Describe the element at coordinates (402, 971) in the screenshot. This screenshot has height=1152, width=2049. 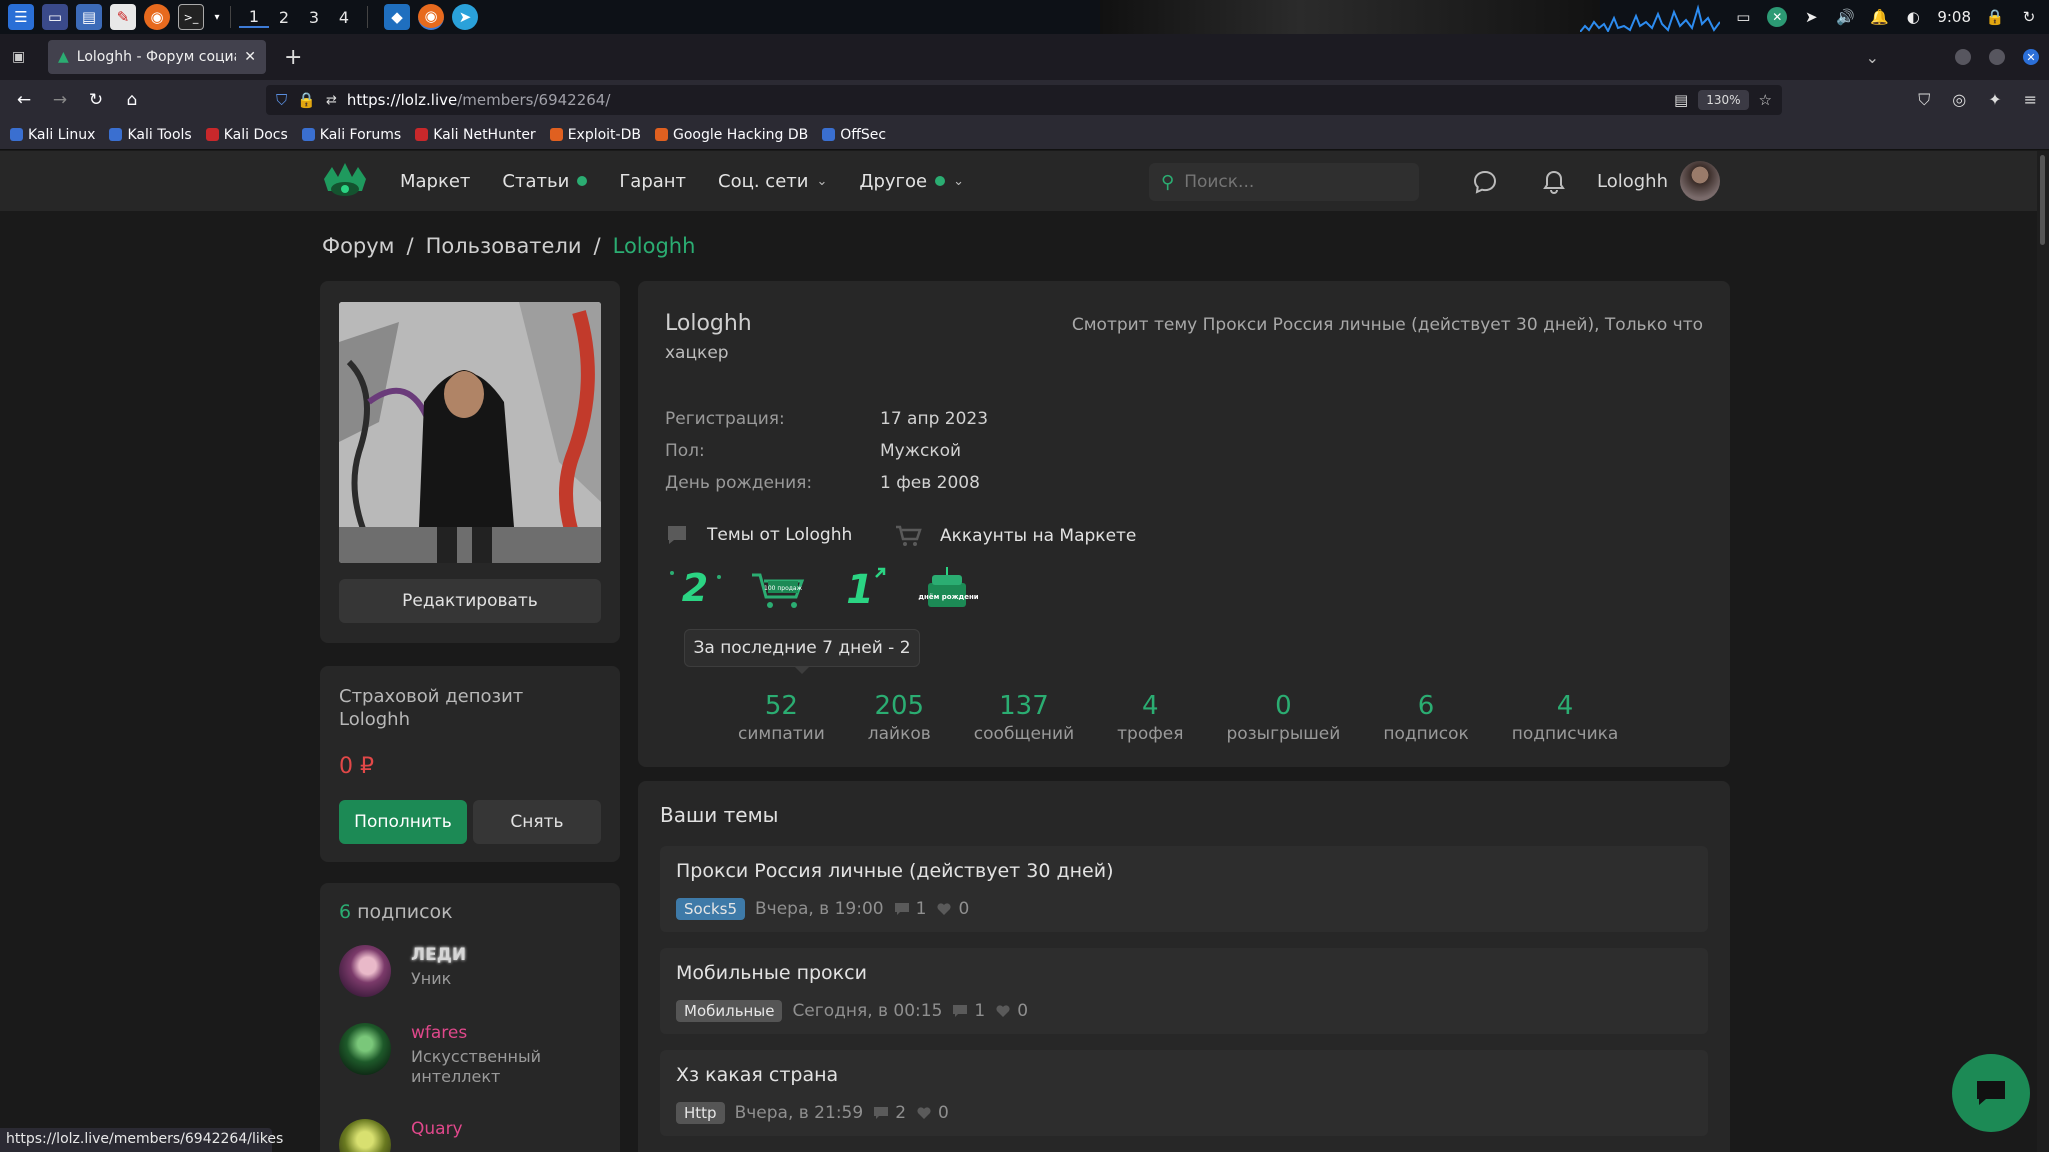
I see `subscription-item: ЛЕДИ Уник` at that location.